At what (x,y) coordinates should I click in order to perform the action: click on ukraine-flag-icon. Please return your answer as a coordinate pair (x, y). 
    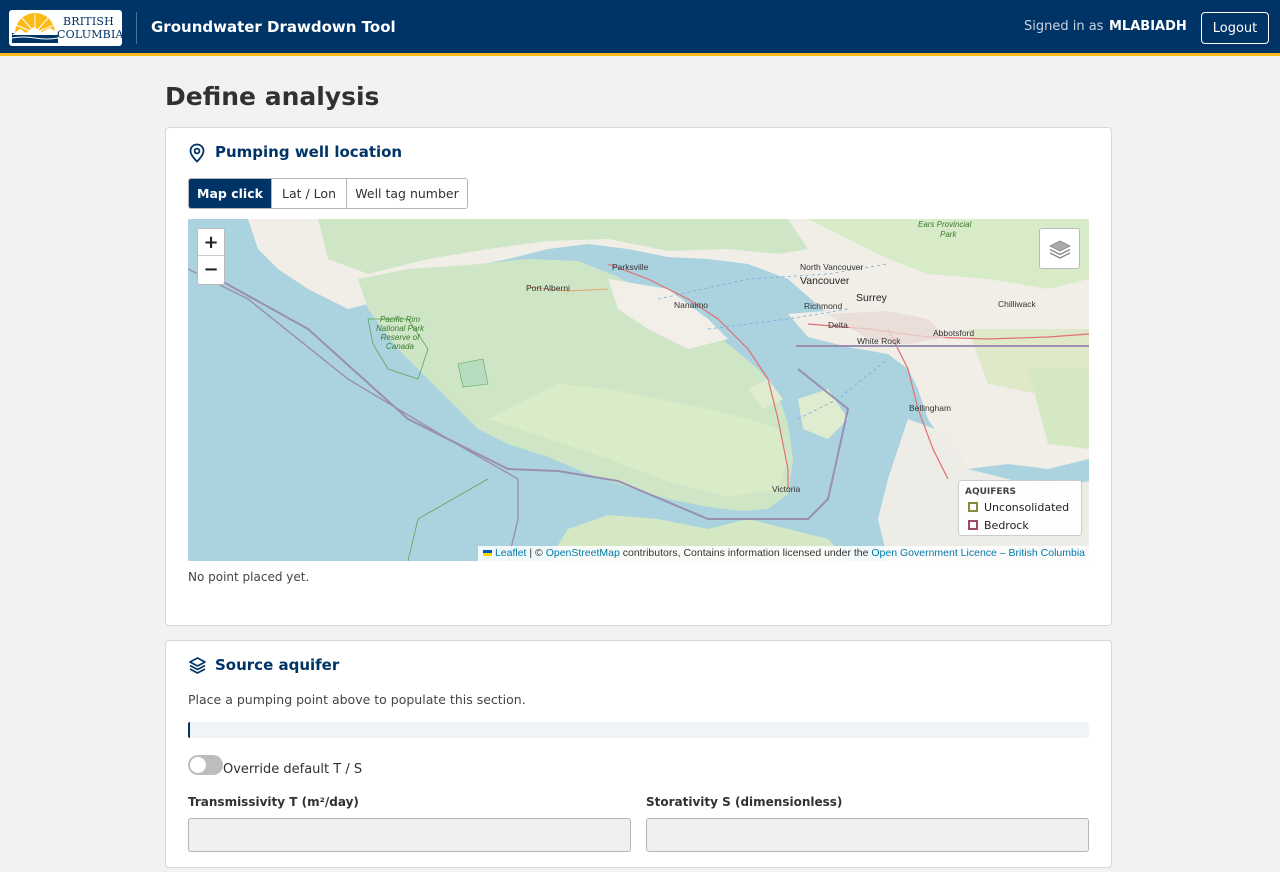
    Looking at the image, I should click on (487, 553).